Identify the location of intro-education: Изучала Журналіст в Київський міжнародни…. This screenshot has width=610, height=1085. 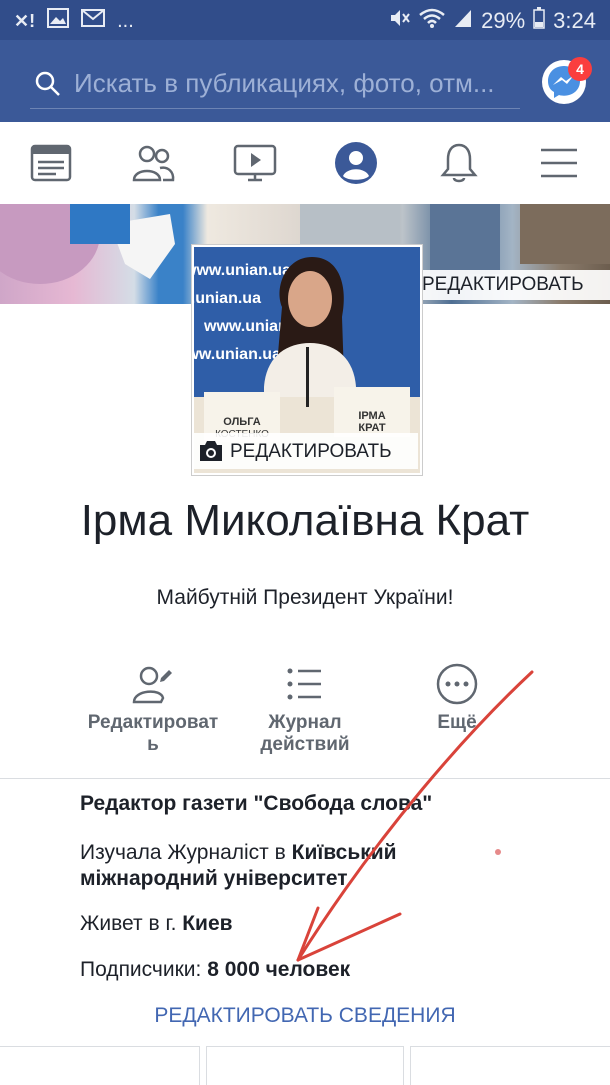
(290, 866).